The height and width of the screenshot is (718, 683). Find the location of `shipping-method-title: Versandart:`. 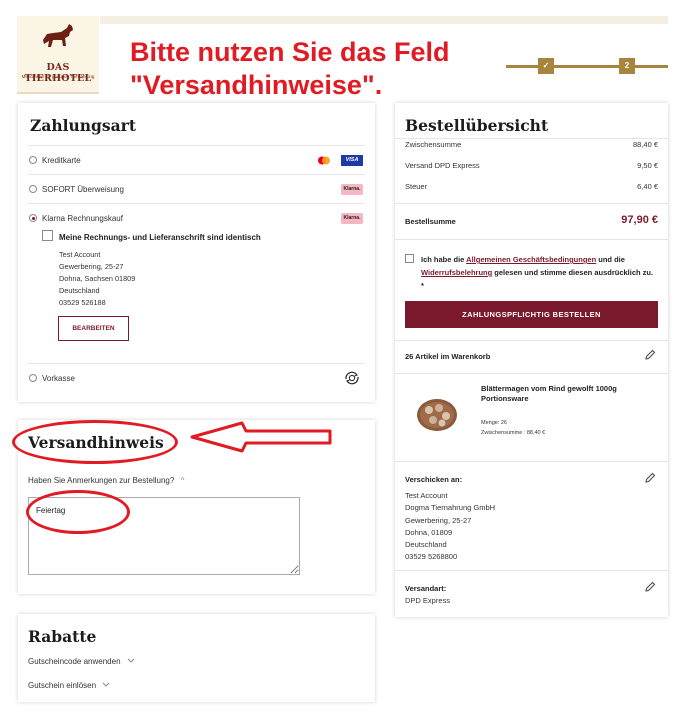

shipping-method-title: Versandart: is located at coordinates (426, 588).